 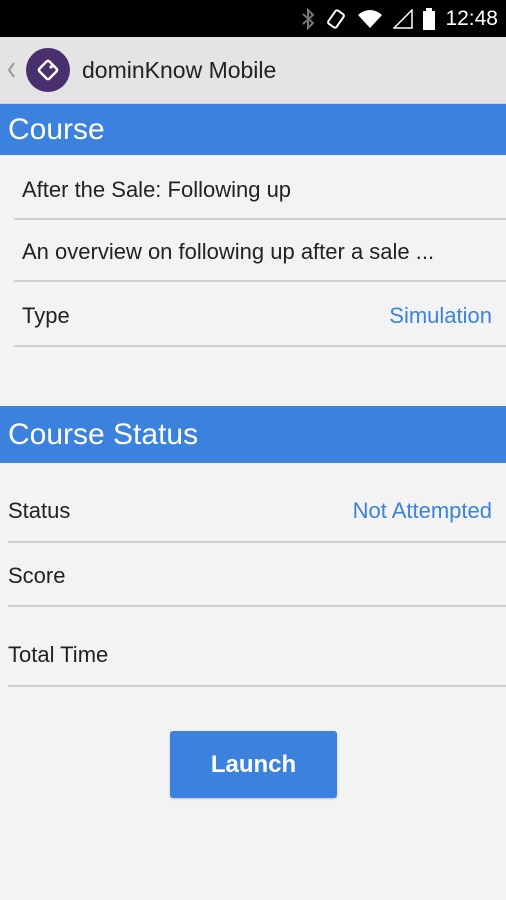 I want to click on course-section-header: Course, so click(x=253, y=129).